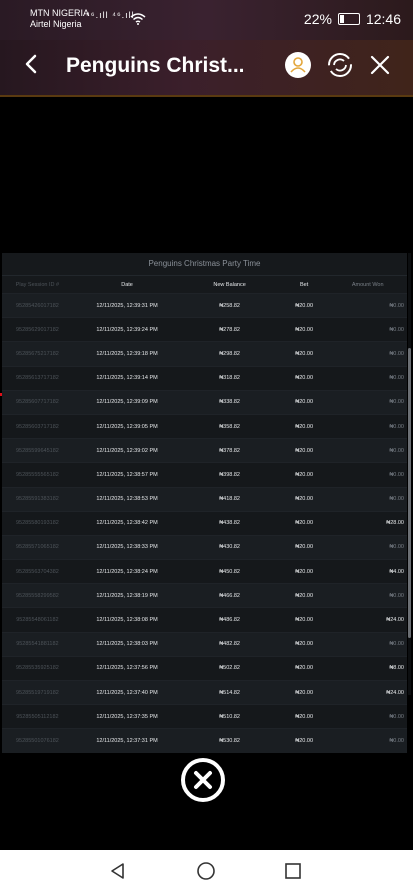 The width and height of the screenshot is (413, 892). I want to click on battery-percent: 22%, so click(317, 19).